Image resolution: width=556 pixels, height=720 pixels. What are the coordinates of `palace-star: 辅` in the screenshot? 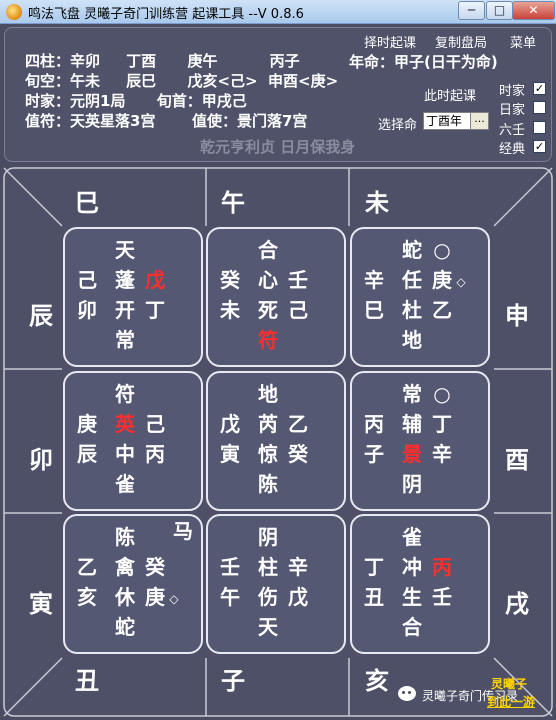 It's located at (412, 424).